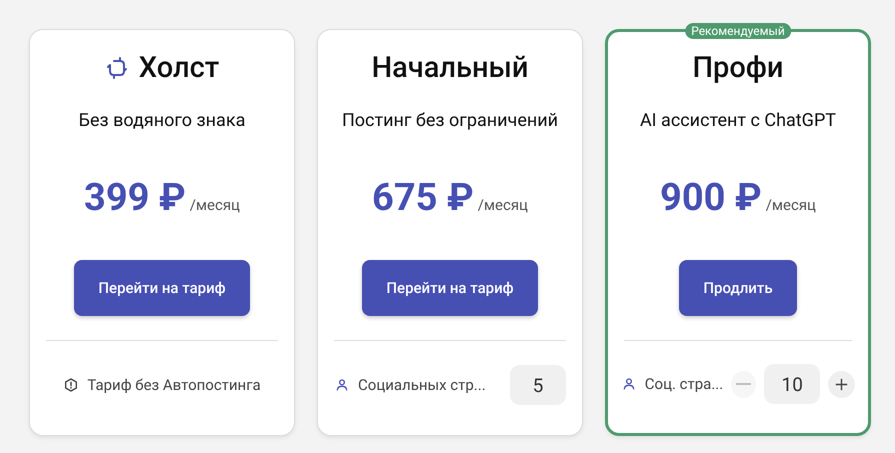 The image size is (895, 453). I want to click on plan-price: 675 ₽, so click(423, 198).